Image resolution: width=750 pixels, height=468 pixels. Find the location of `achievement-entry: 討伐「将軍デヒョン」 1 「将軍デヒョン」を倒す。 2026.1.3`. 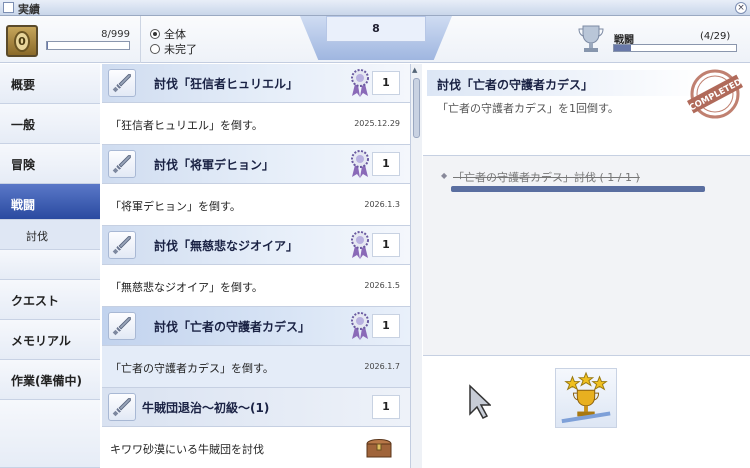

achievement-entry: 討伐「将軍デヒョン」 1 「将軍デヒョン」を倒す。 2026.1.3 is located at coordinates (256, 186).